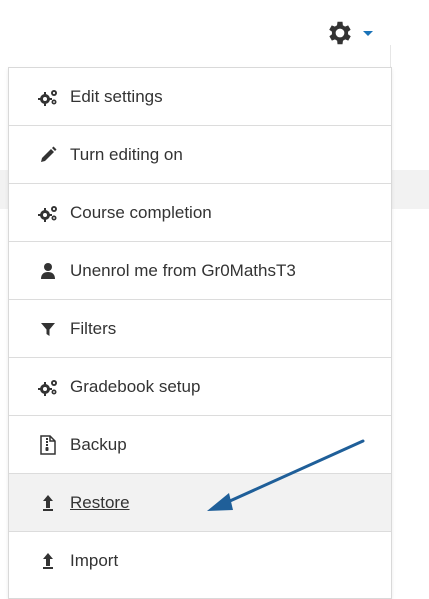 The image size is (429, 599). What do you see at coordinates (200, 445) in the screenshot?
I see `menu-item-backup: Backup` at bounding box center [200, 445].